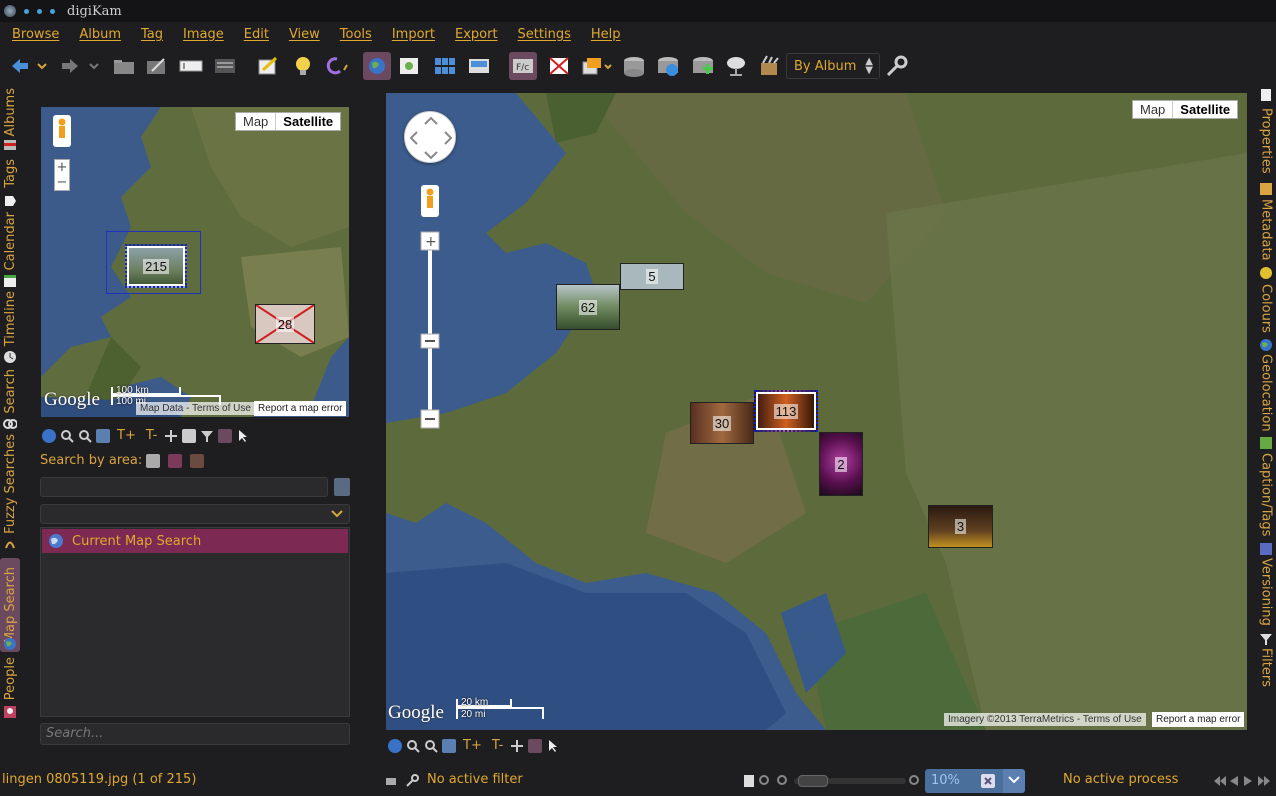  I want to click on tab-albums: Albums, so click(10, 112).